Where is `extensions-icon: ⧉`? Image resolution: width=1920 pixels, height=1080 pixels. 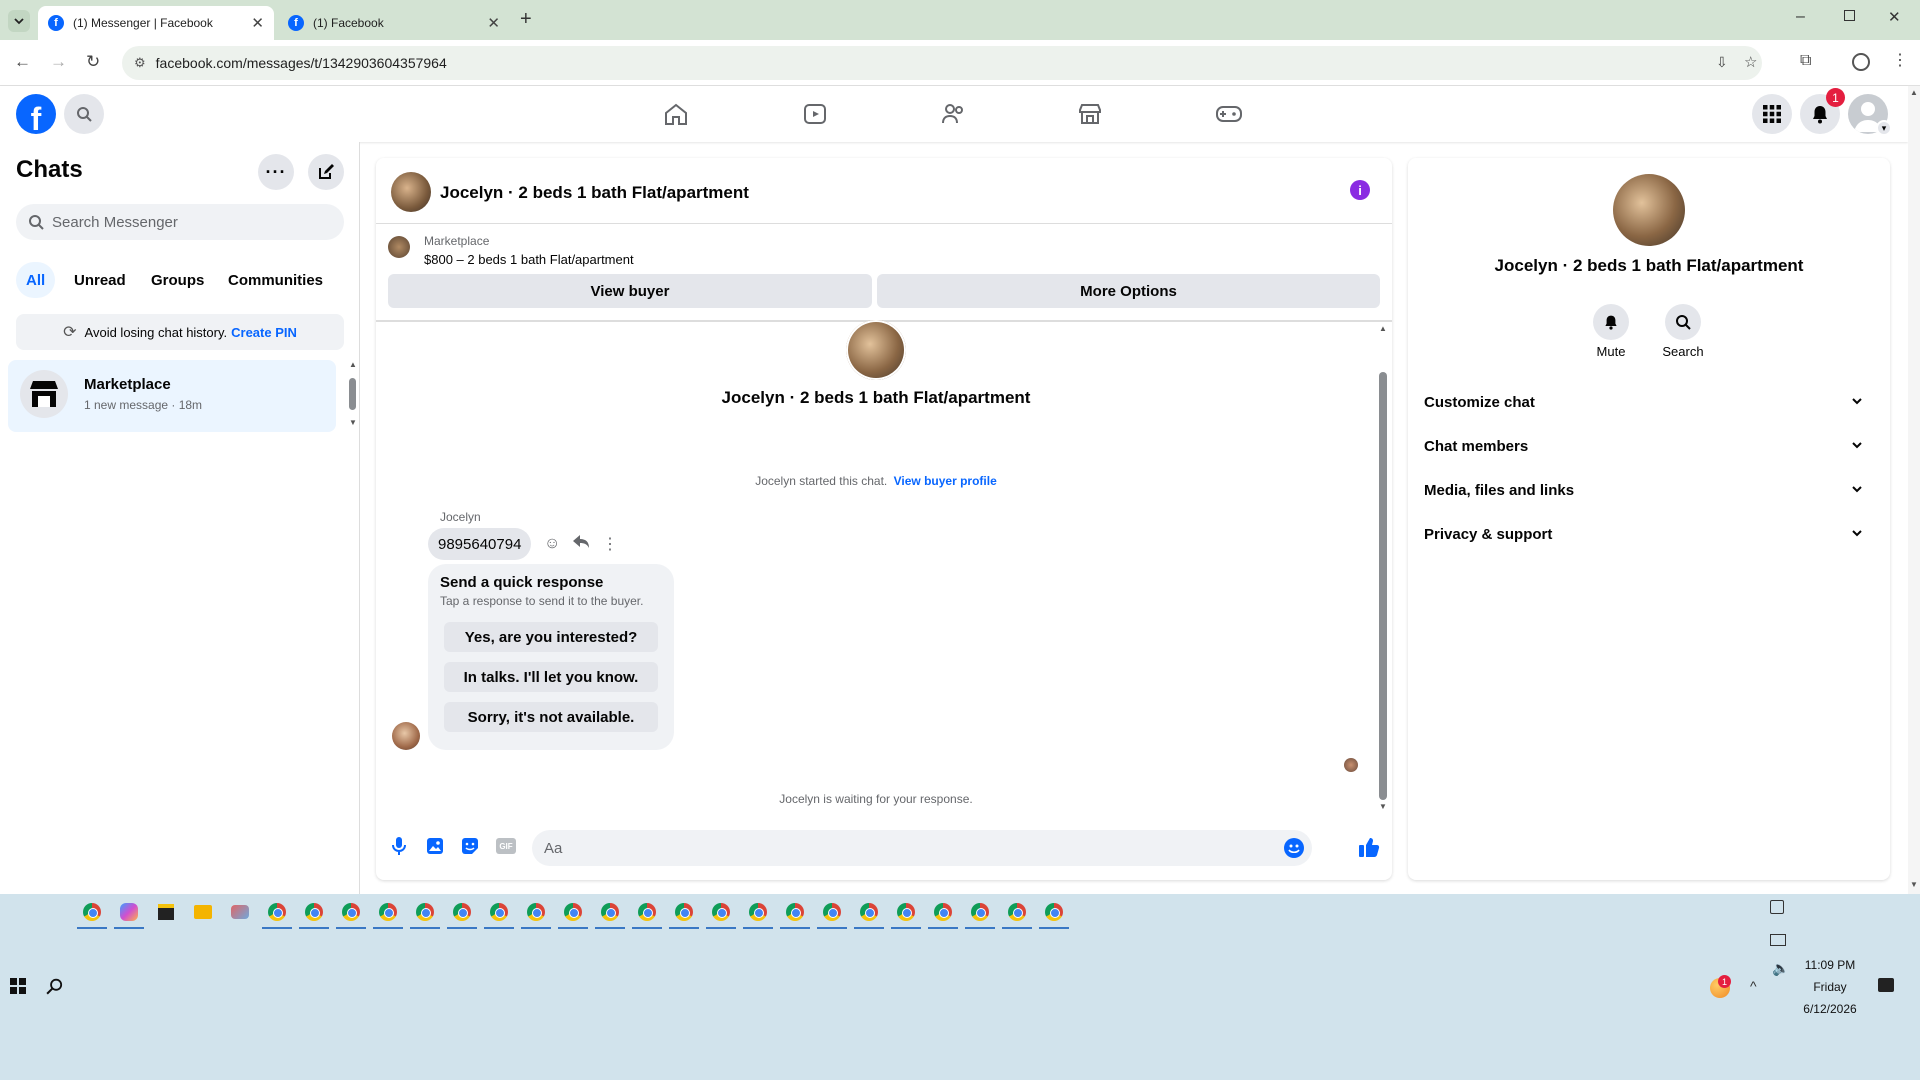
extensions-icon: ⧉ is located at coordinates (1805, 61).